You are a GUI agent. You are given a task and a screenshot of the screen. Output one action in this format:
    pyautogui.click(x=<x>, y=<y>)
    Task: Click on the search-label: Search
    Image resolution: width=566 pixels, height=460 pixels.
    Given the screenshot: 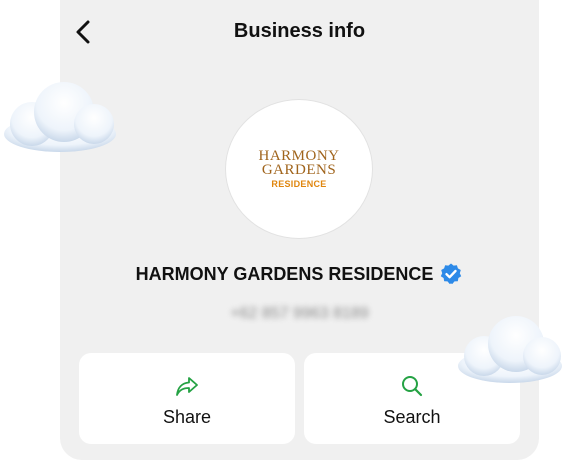 What is the action you would take?
    pyautogui.click(x=412, y=417)
    